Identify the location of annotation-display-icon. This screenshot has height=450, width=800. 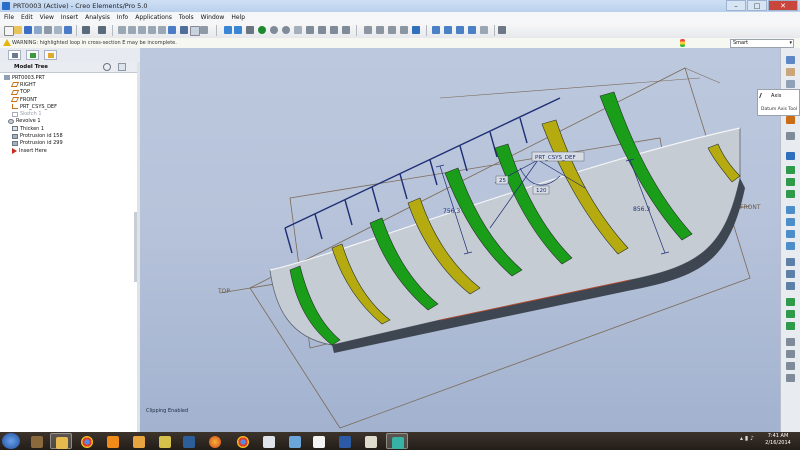
(484, 30).